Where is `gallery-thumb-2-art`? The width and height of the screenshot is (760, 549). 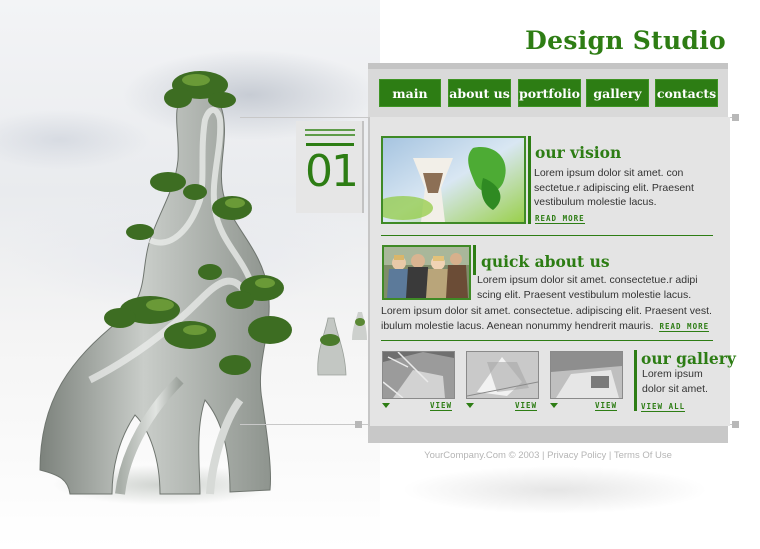
gallery-thumb-2-art is located at coordinates (502, 375).